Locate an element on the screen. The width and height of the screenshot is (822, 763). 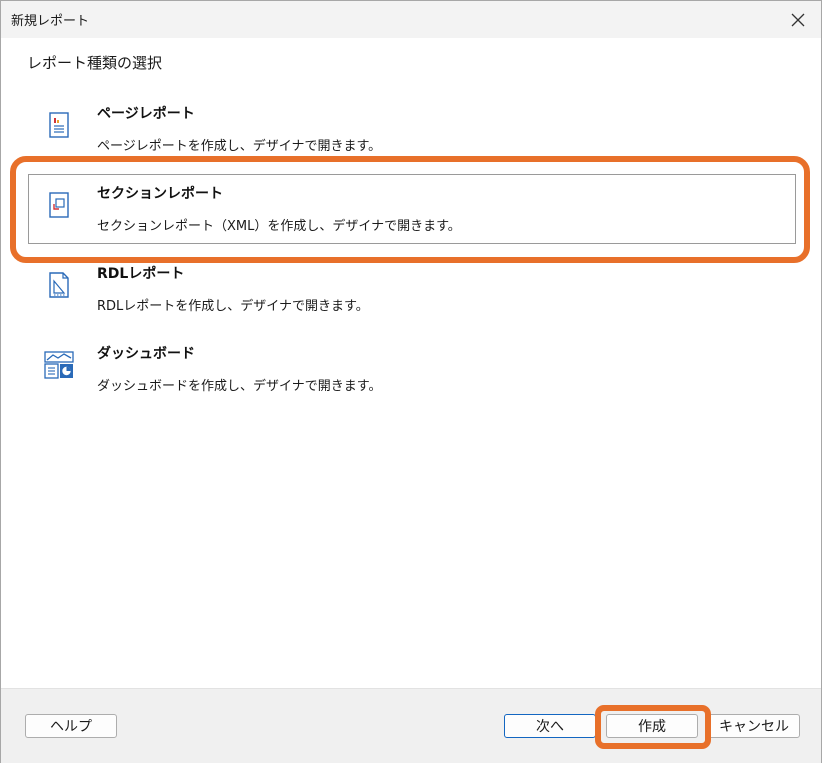
report-type-description: ダッシュボードを作成し、デザイナで開きます。 is located at coordinates (239, 386).